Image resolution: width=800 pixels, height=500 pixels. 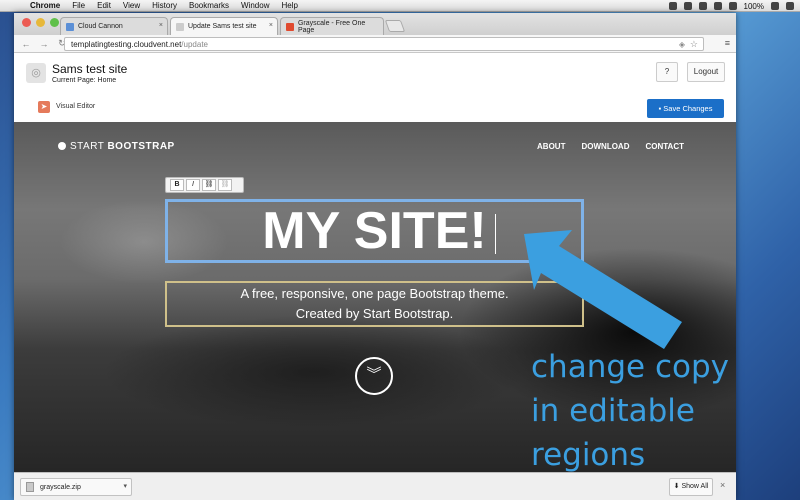 I want to click on url-path: /update, so click(x=194, y=44).